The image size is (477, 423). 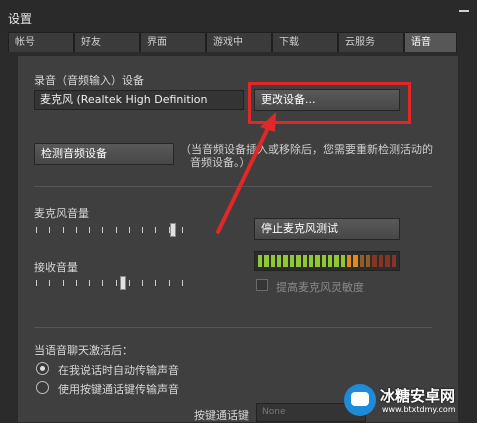 What do you see at coordinates (418, 396) in the screenshot?
I see `watermark-name: 冰糖安卓网` at bounding box center [418, 396].